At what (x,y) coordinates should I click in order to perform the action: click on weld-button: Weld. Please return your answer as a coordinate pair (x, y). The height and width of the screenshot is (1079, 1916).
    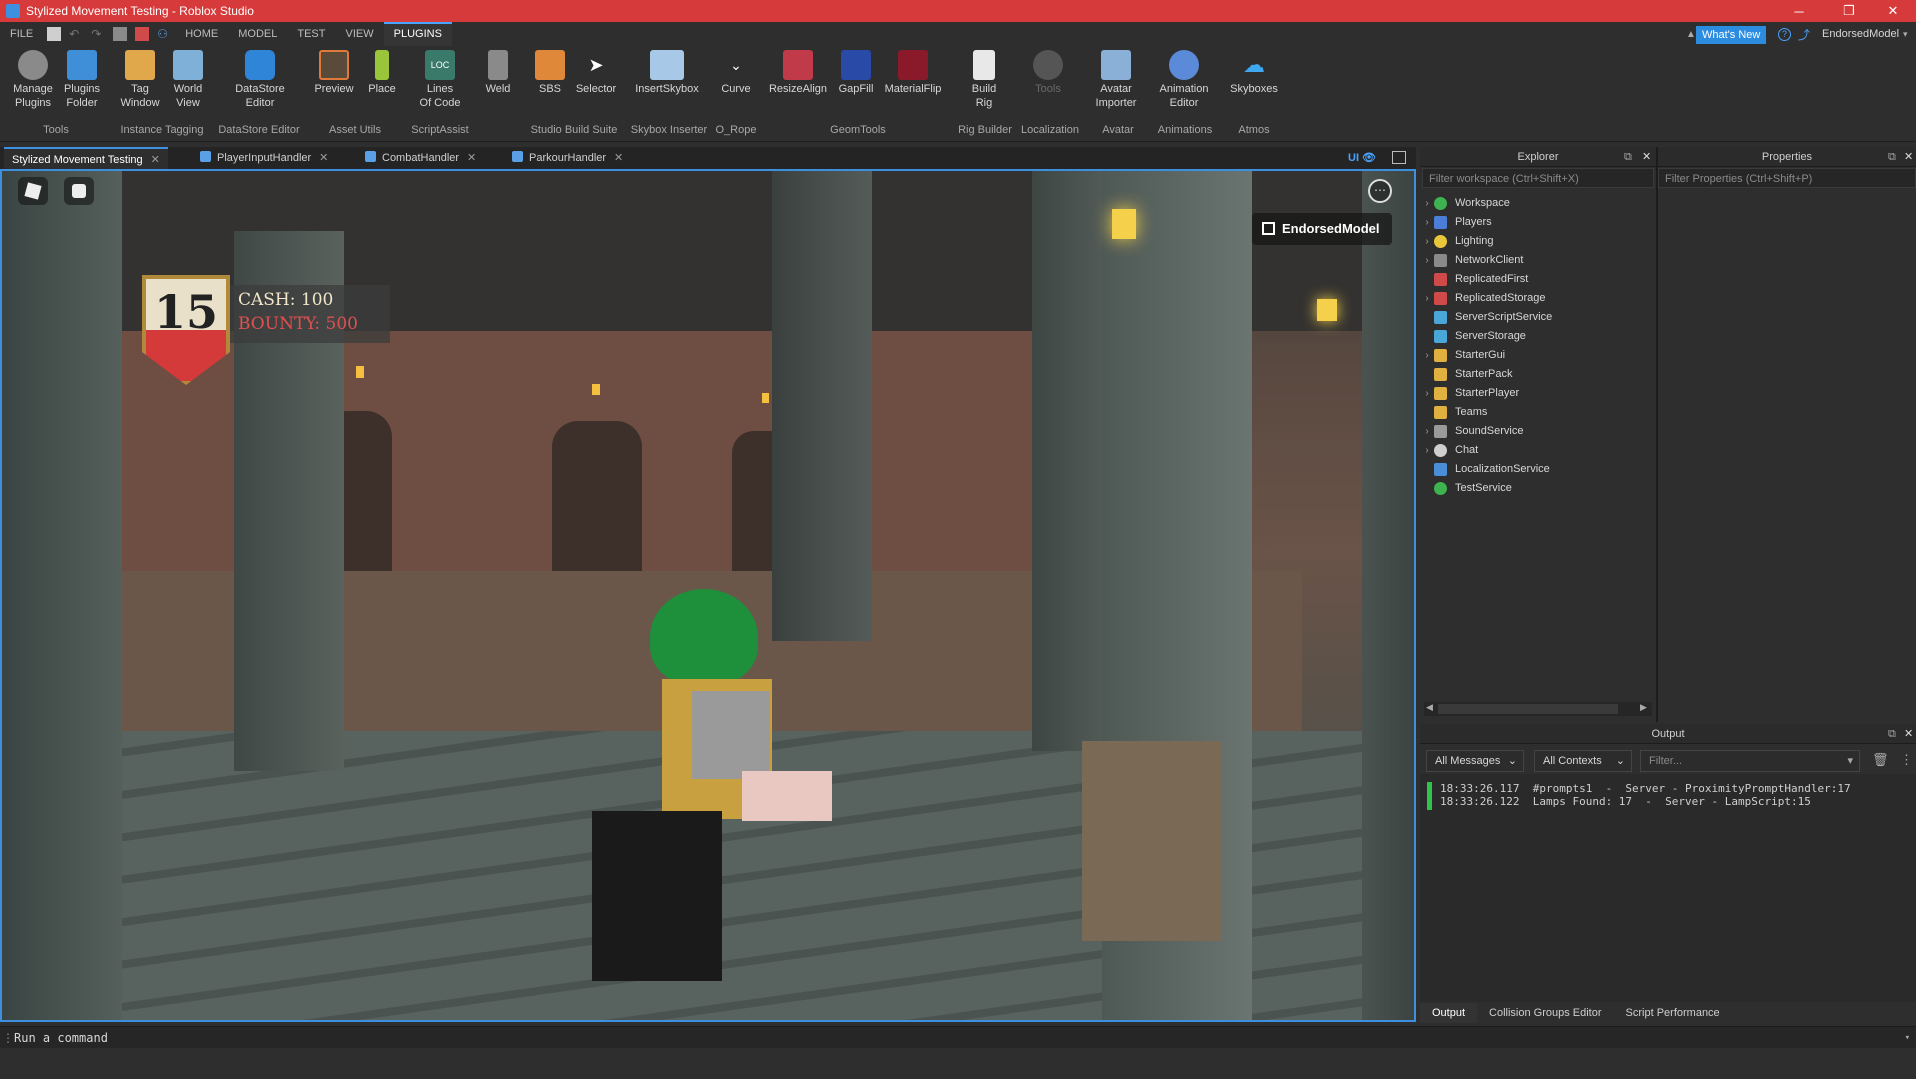
    Looking at the image, I should click on (498, 73).